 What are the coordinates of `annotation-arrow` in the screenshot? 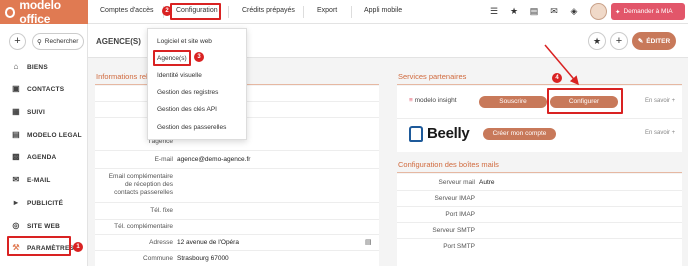 It's located at (561, 65).